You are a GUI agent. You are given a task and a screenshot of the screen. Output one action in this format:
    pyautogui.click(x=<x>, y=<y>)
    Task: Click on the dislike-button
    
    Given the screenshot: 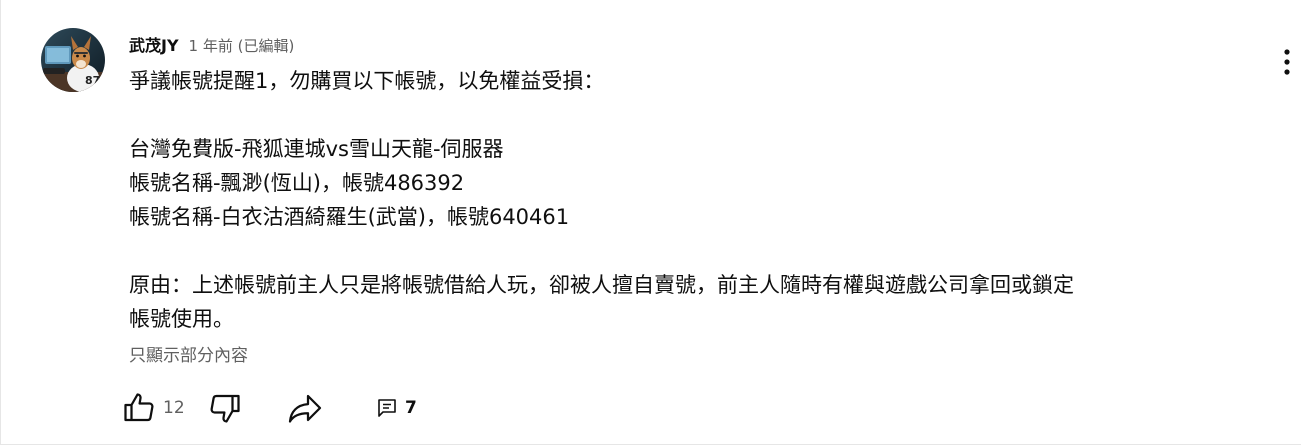 What is the action you would take?
    pyautogui.click(x=225, y=408)
    